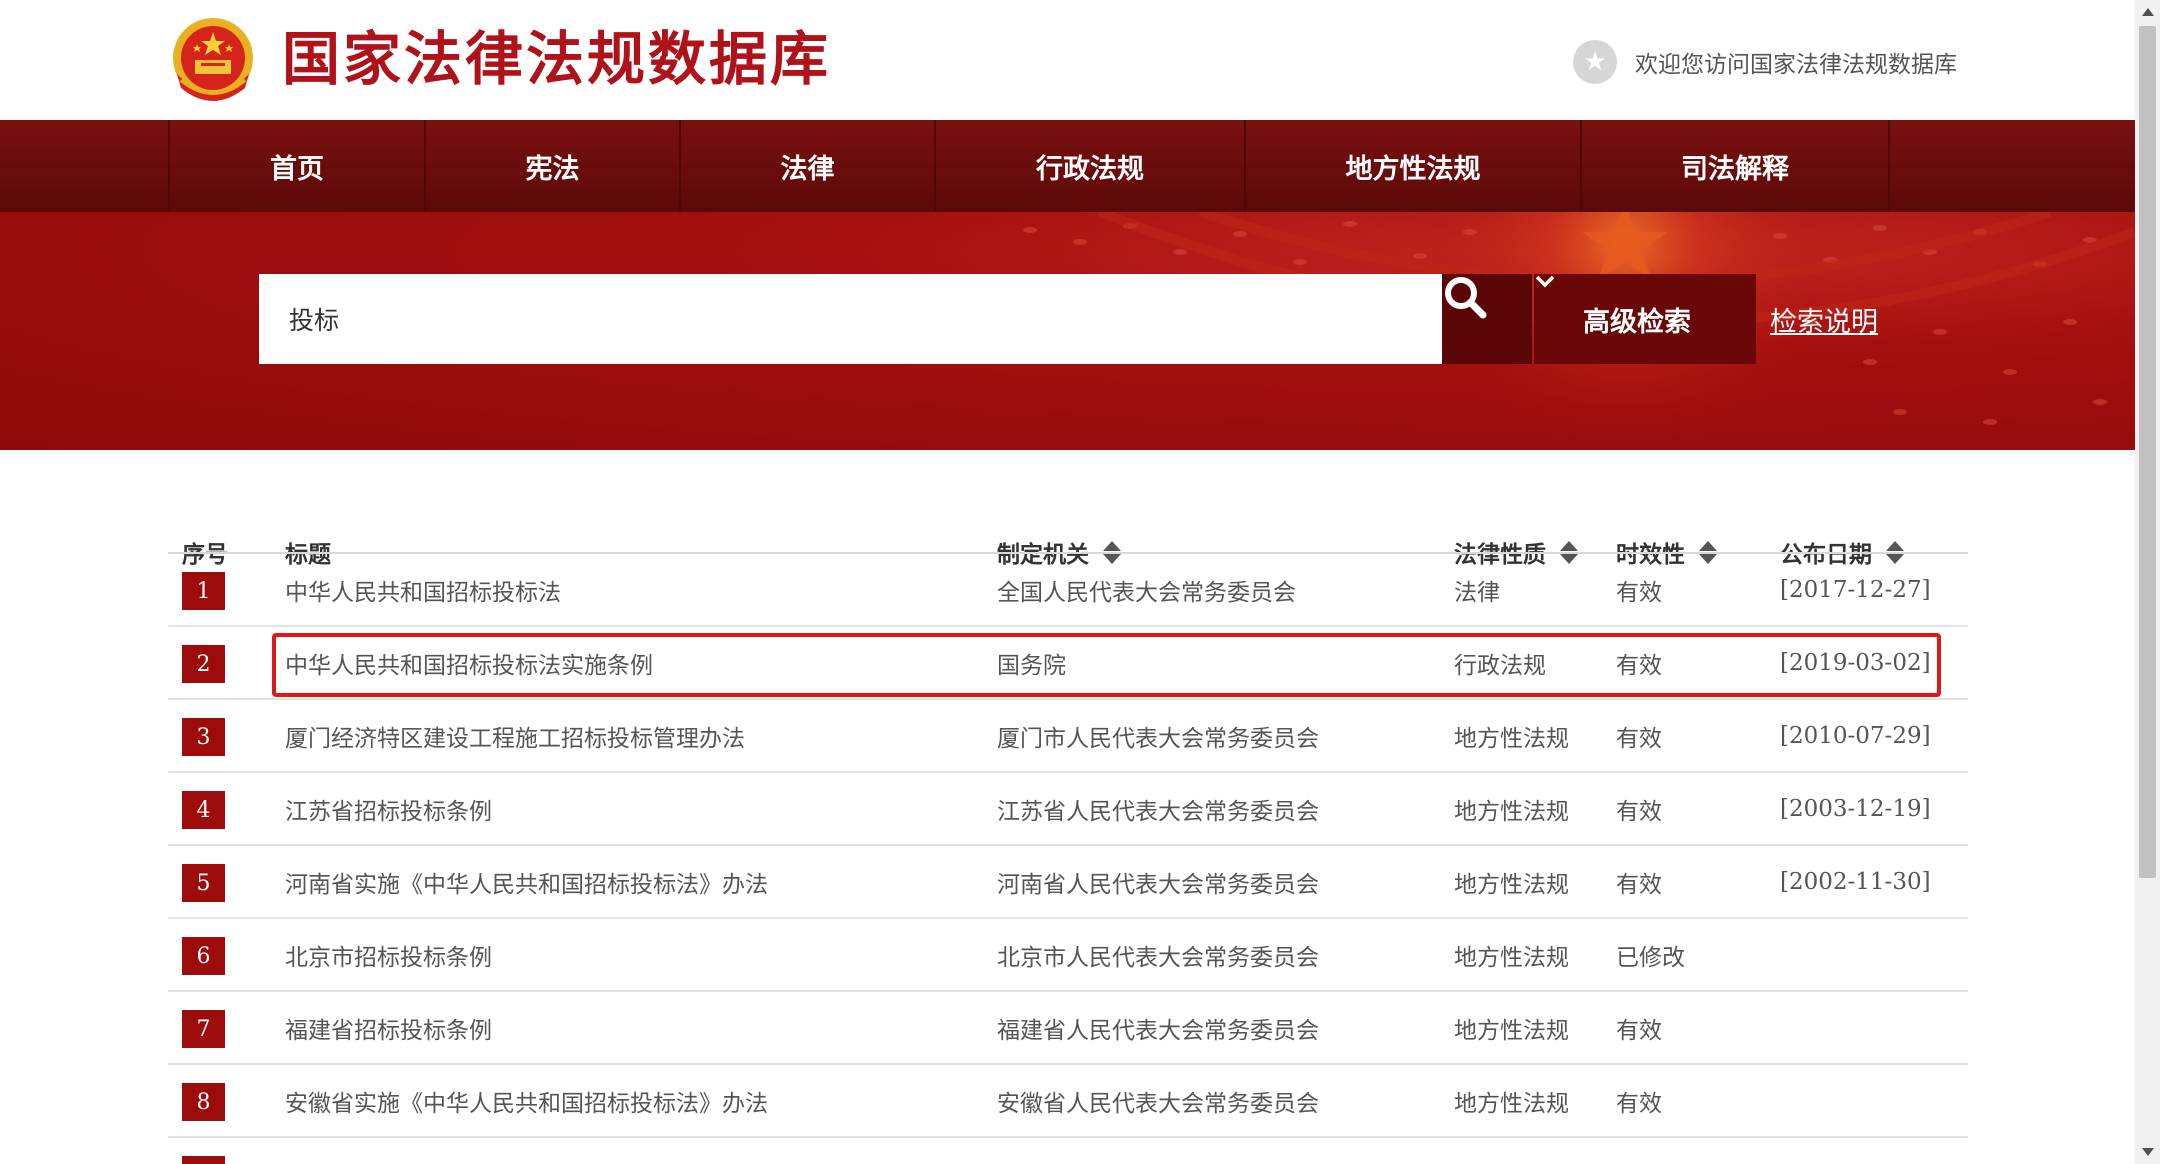 This screenshot has height=1164, width=2160. What do you see at coordinates (388, 954) in the screenshot?
I see `row-title: 北京市招标投标条例` at bounding box center [388, 954].